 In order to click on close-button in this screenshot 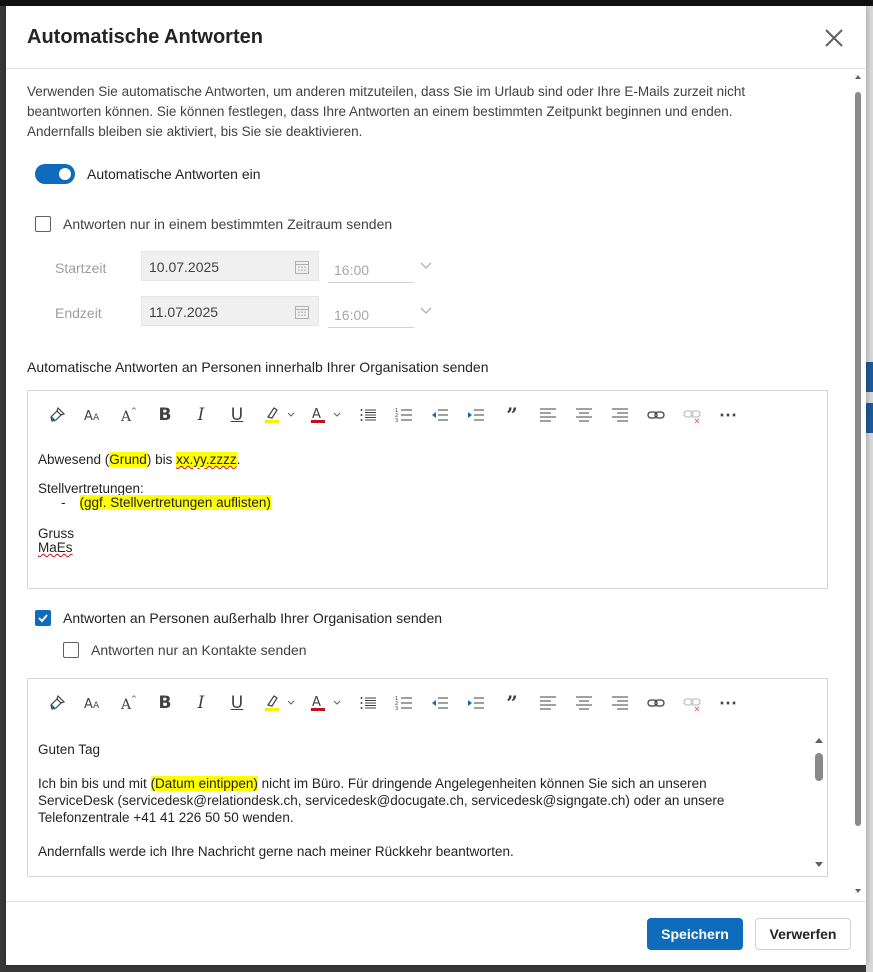, I will do `click(834, 38)`.